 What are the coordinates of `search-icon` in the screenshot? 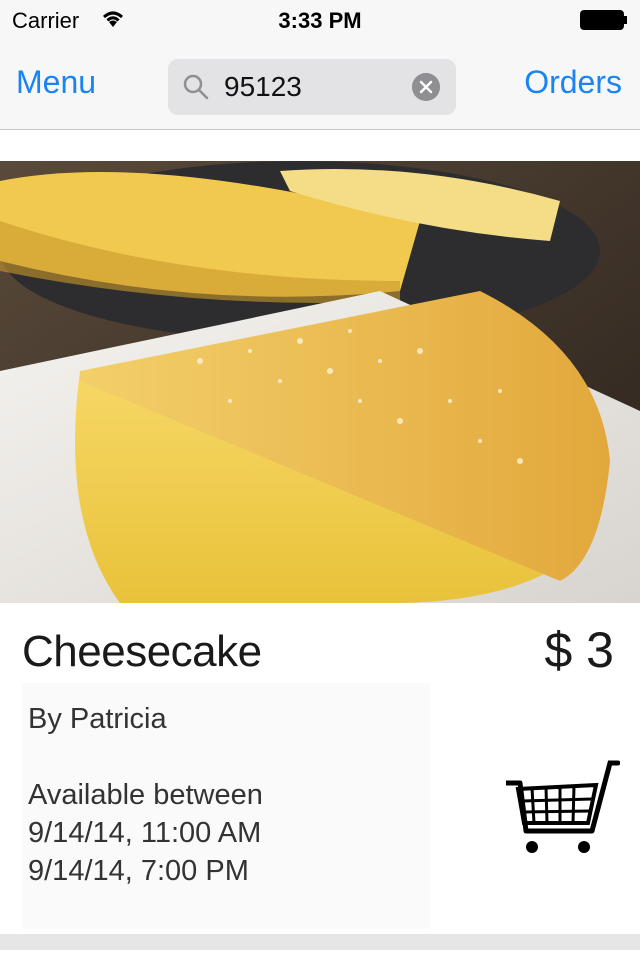 It's located at (196, 87).